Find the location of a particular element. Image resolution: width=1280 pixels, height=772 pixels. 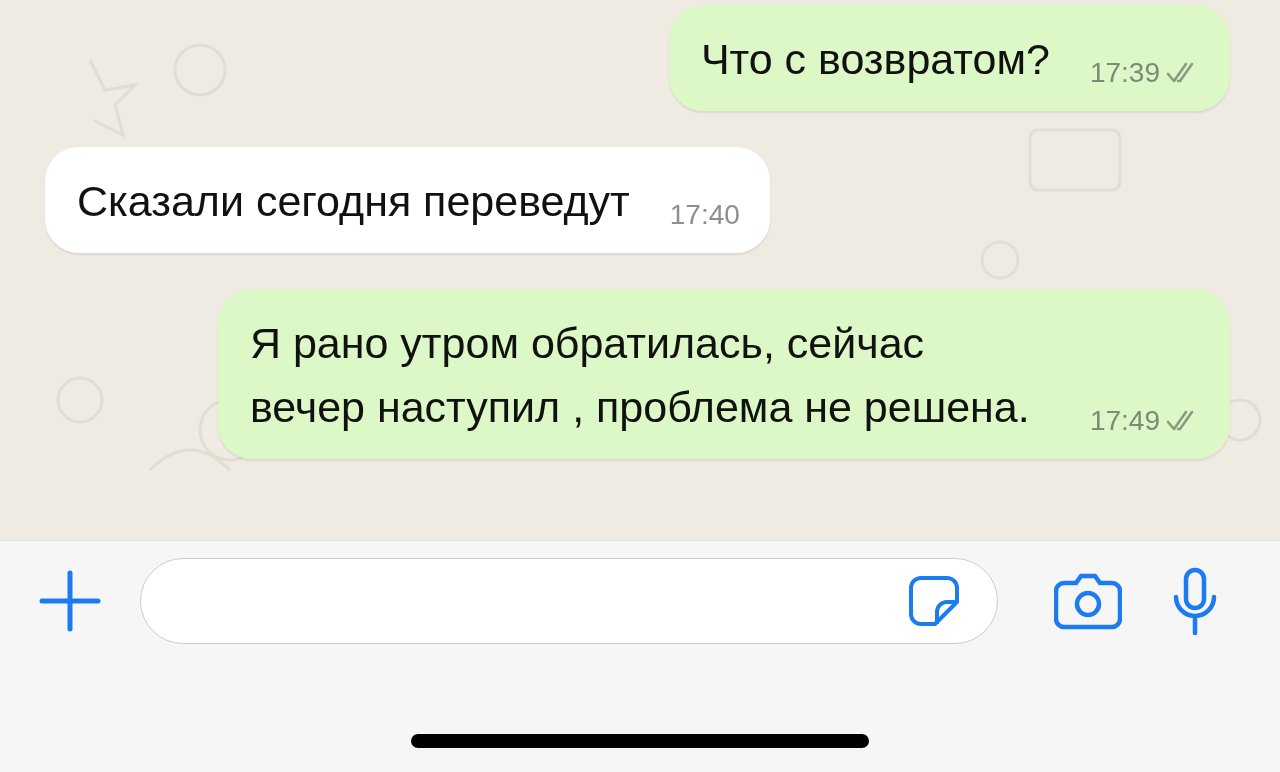

message-text: Сказали сегодня переведут is located at coordinates (353, 201).